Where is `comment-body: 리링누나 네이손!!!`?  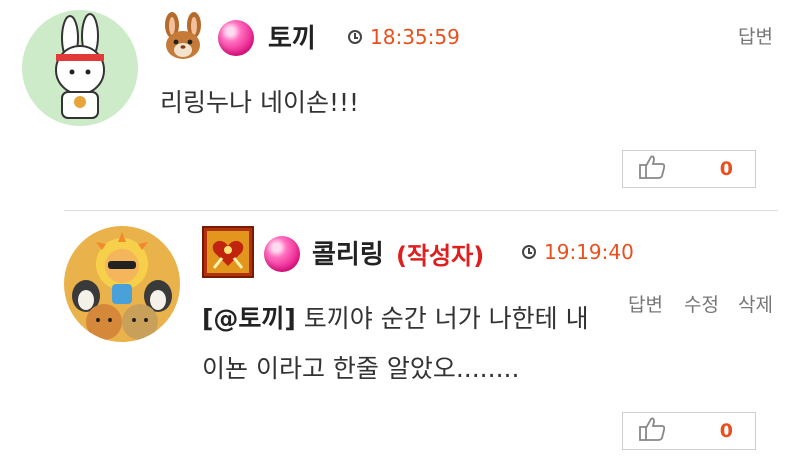
comment-body: 리링누나 네이손!!! is located at coordinates (260, 102).